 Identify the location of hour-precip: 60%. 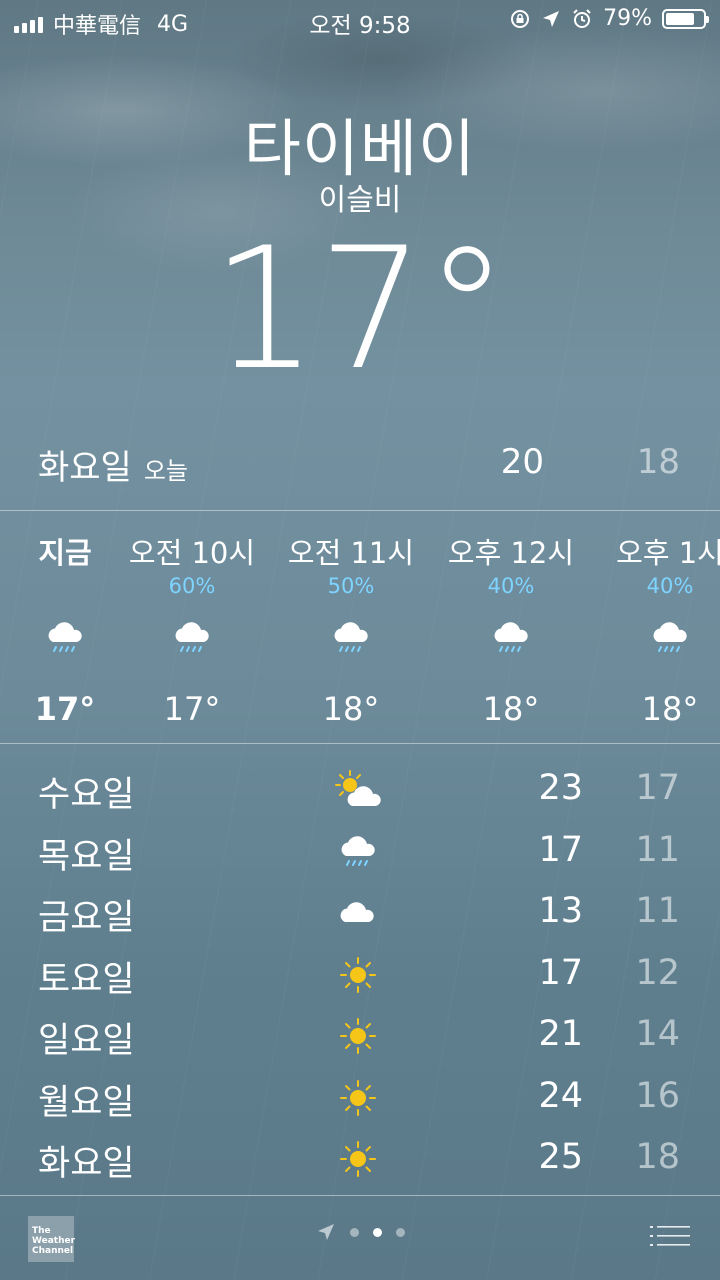
(192, 586).